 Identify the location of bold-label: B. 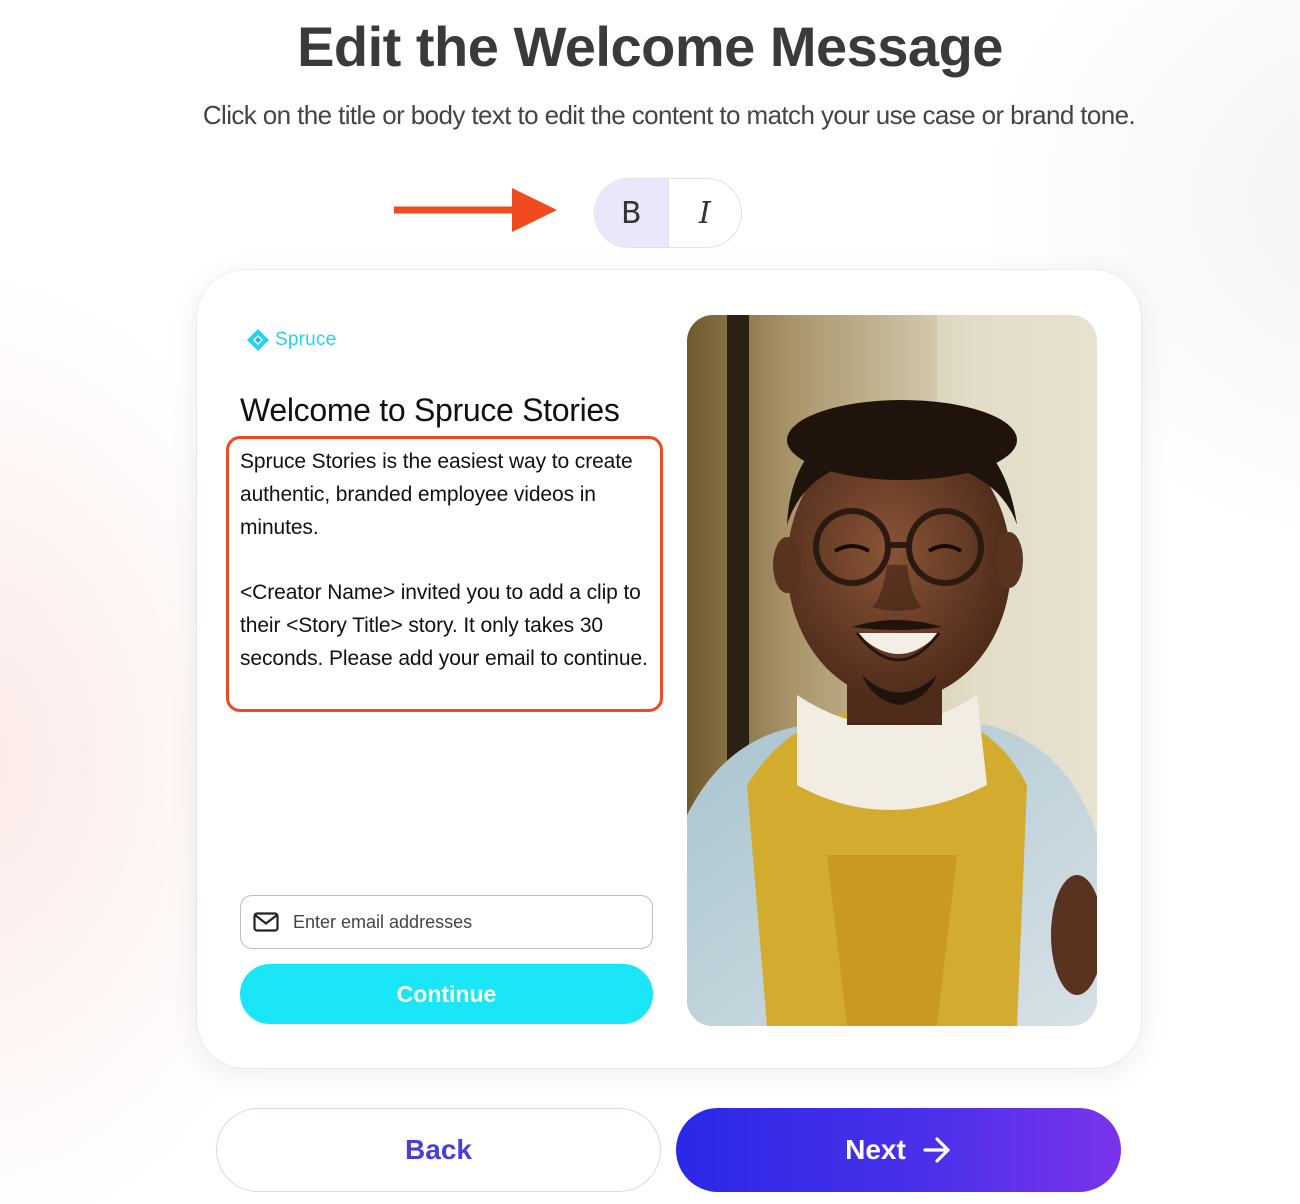
(631, 213).